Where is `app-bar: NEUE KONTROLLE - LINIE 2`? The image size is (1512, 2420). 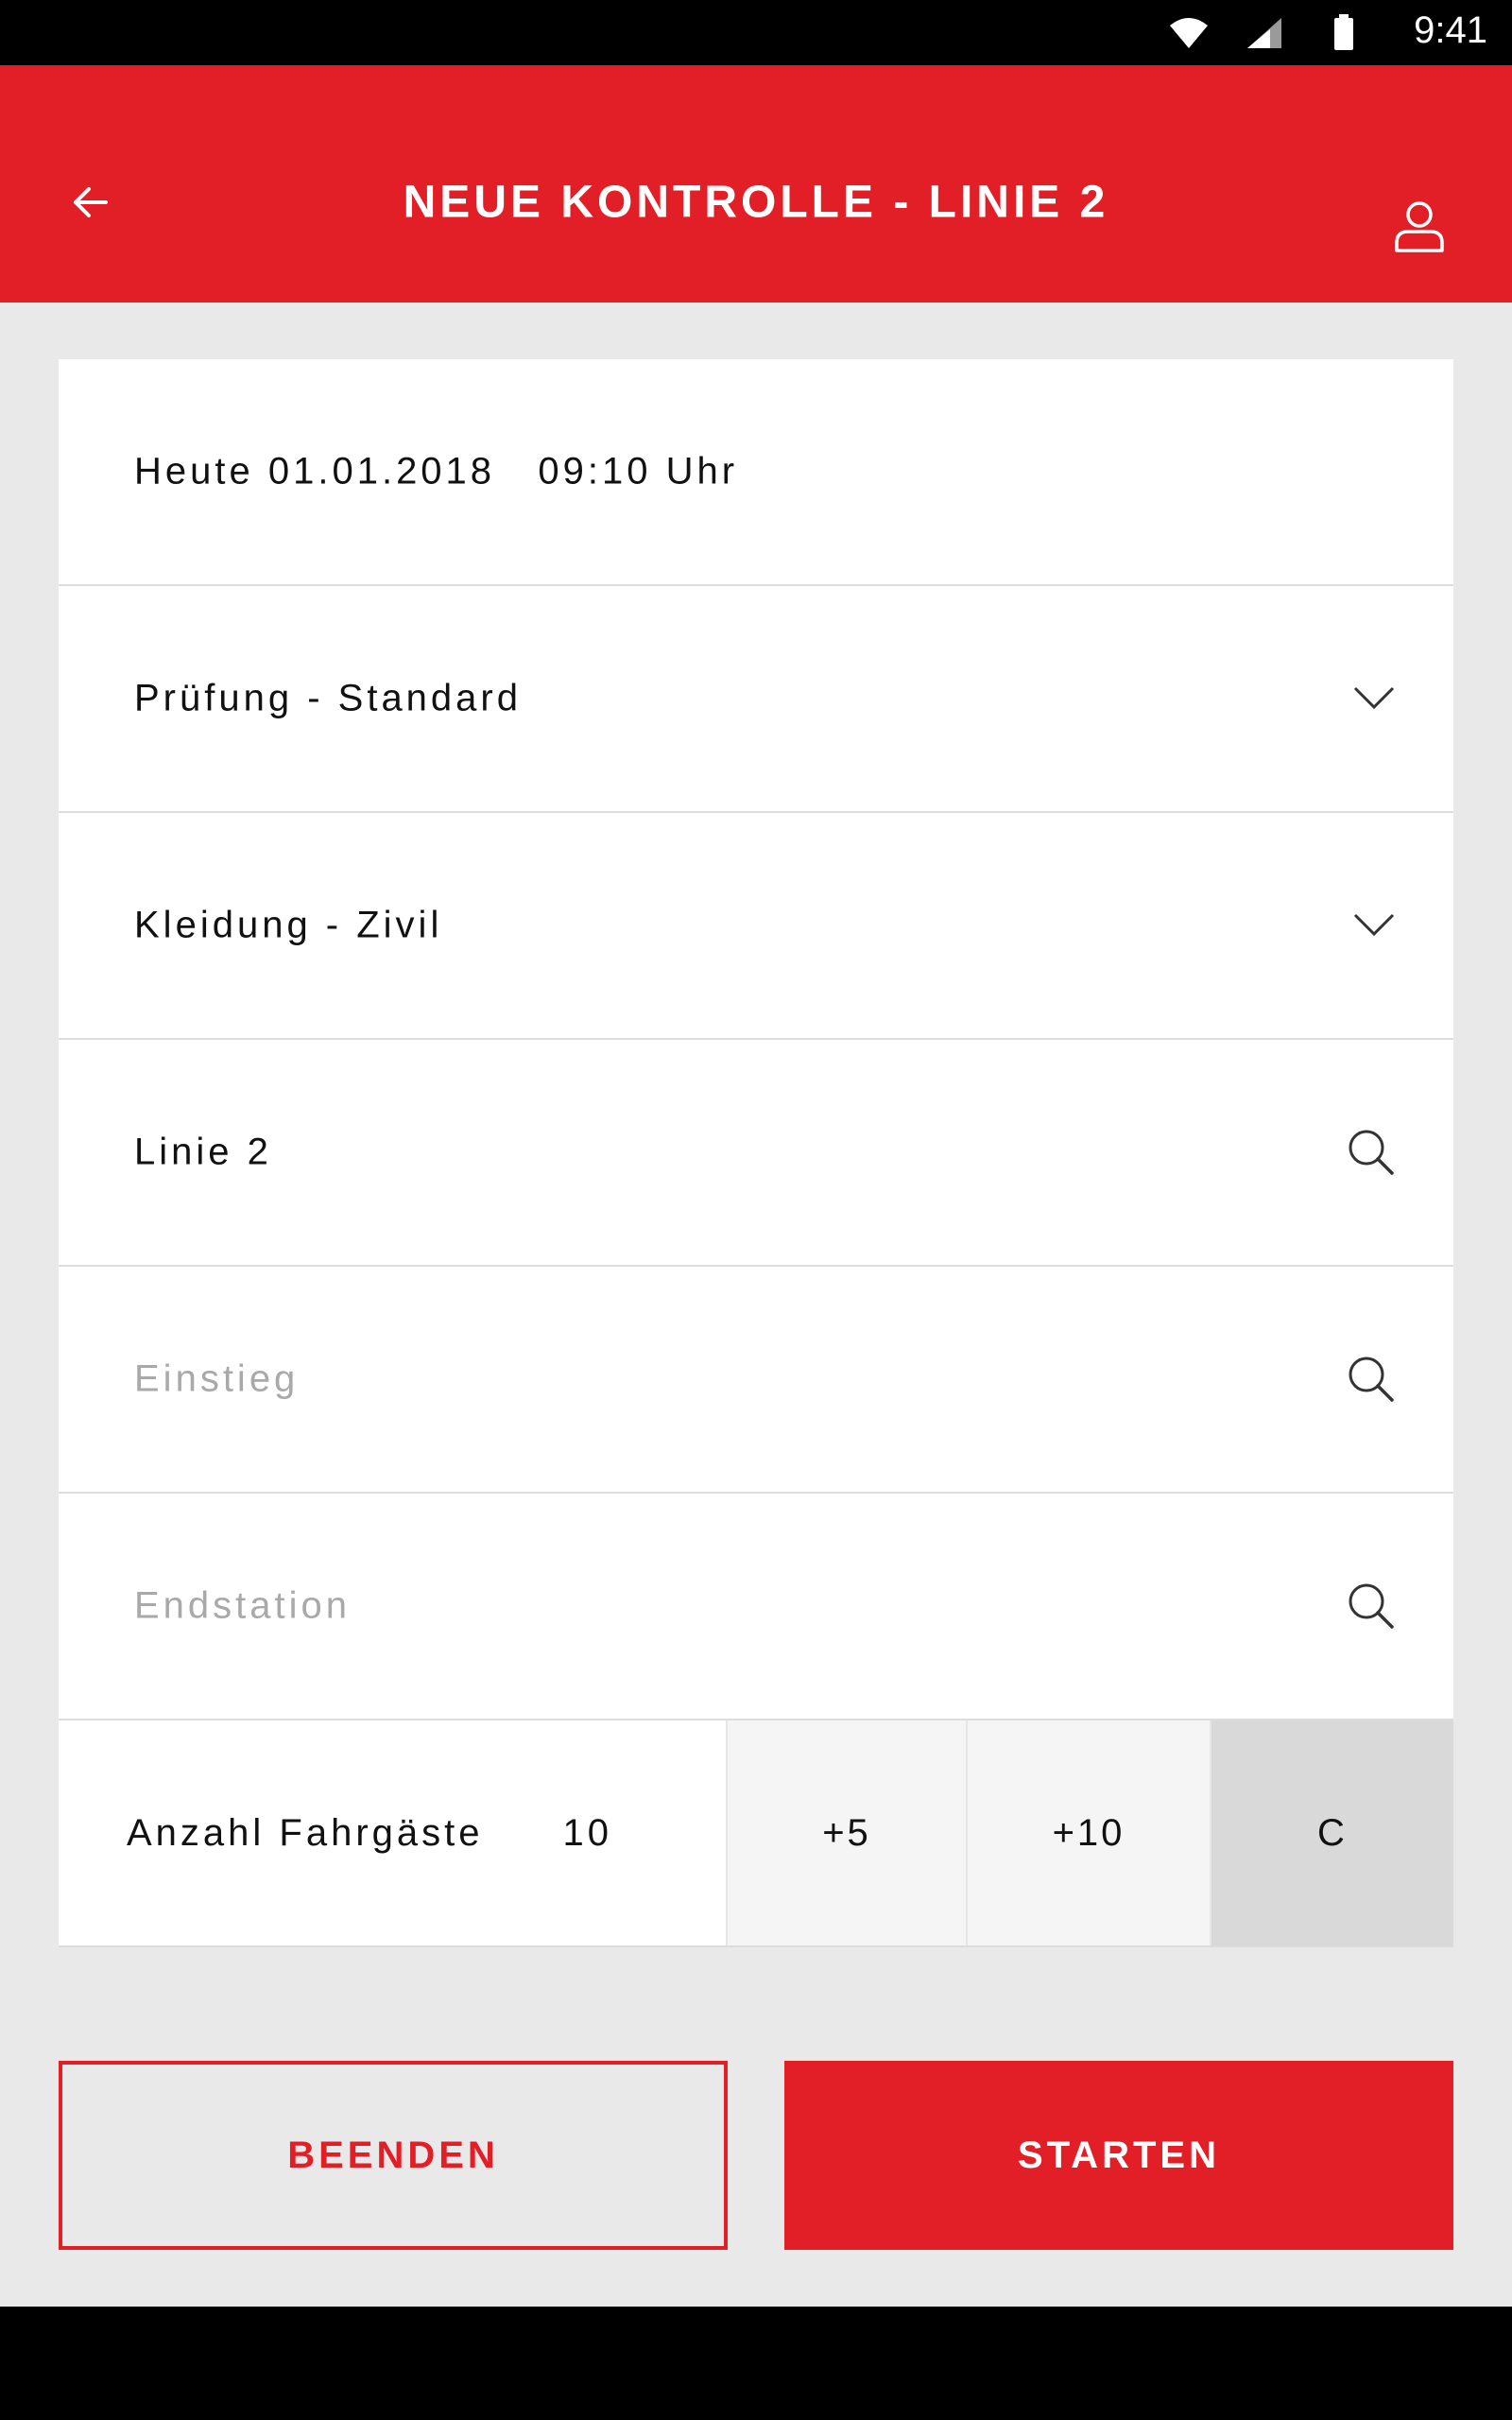 app-bar: NEUE KONTROLLE - LINIE 2 is located at coordinates (756, 183).